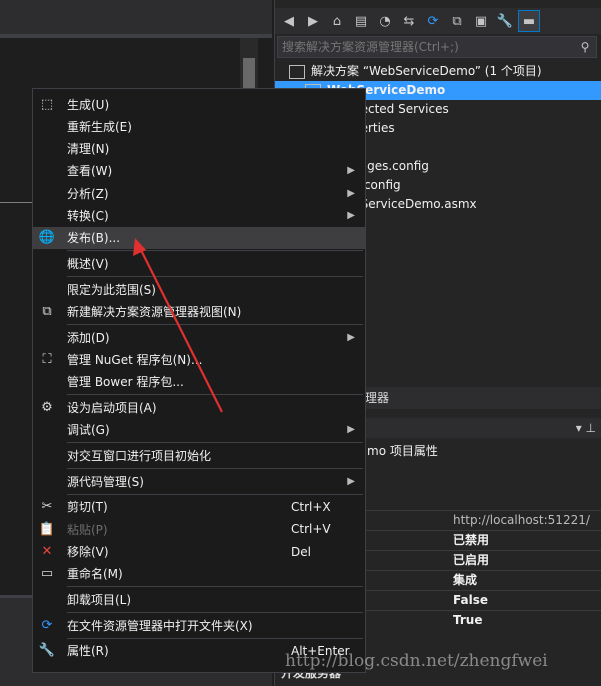  I want to click on menu-item-label: 卸载项目(L), so click(99, 600).